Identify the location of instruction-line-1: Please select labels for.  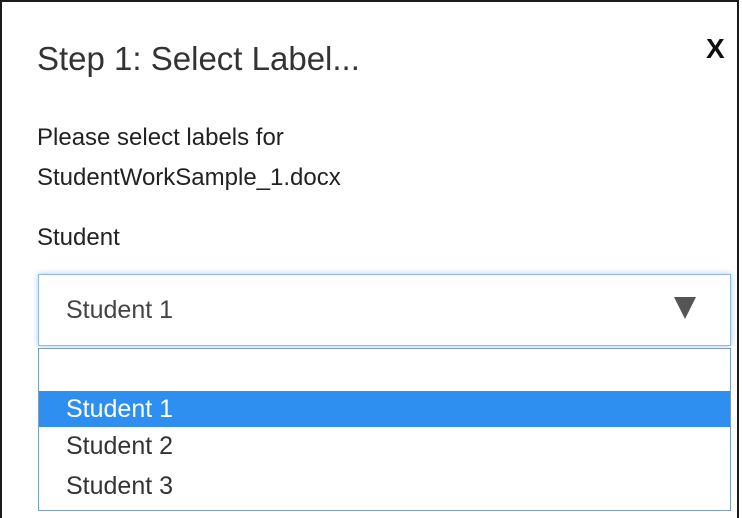
(160, 137).